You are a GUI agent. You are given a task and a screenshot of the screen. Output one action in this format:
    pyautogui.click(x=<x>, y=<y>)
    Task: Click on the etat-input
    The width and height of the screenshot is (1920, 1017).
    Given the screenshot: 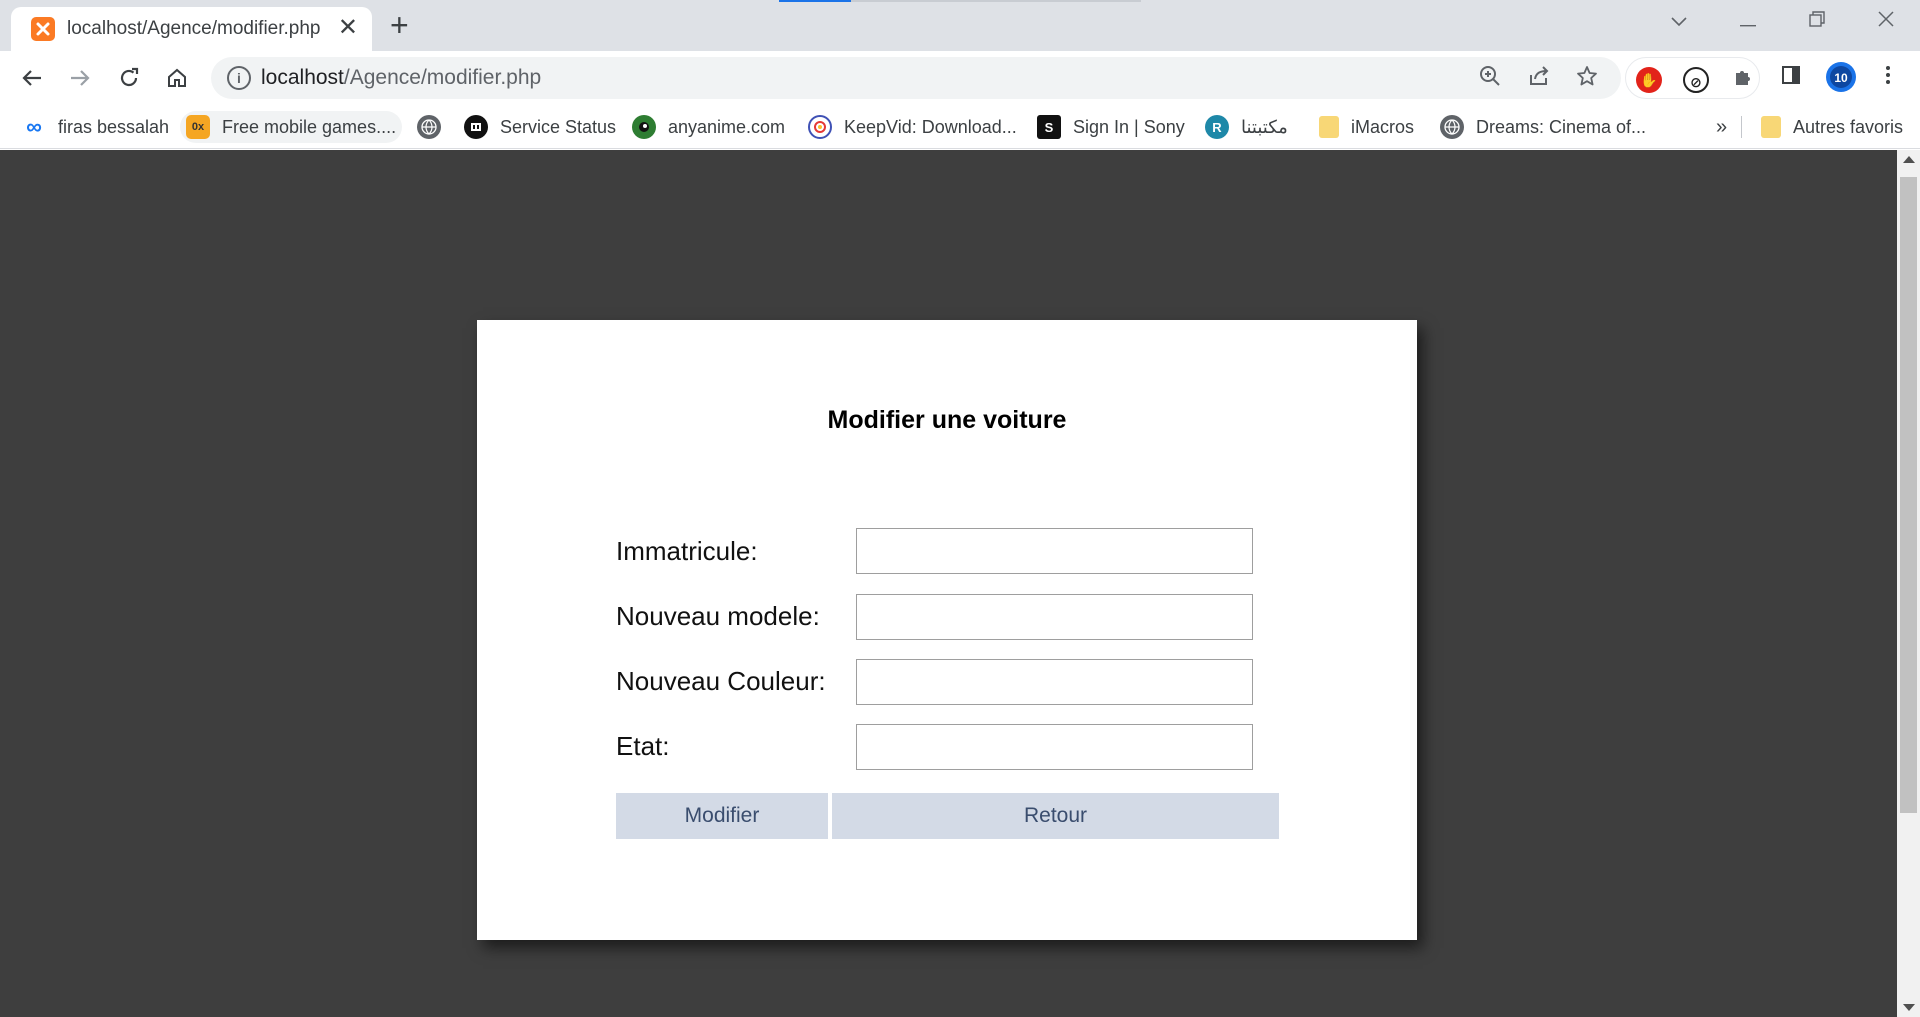 What is the action you would take?
    pyautogui.click(x=1054, y=747)
    